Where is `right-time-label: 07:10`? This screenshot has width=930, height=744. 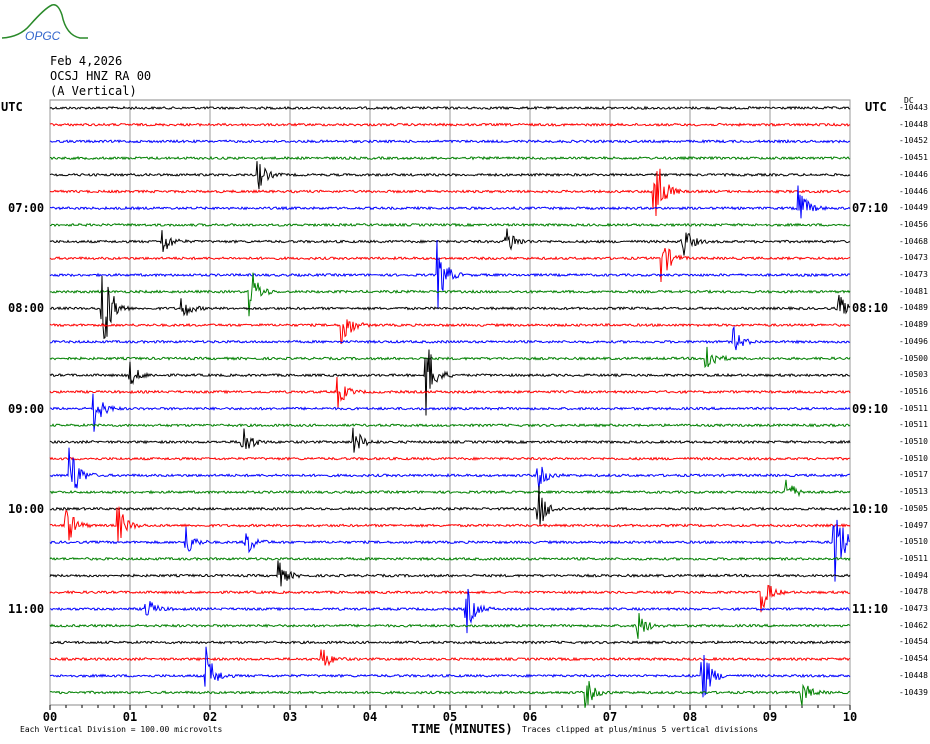
right-time-label: 07:10 is located at coordinates (870, 208).